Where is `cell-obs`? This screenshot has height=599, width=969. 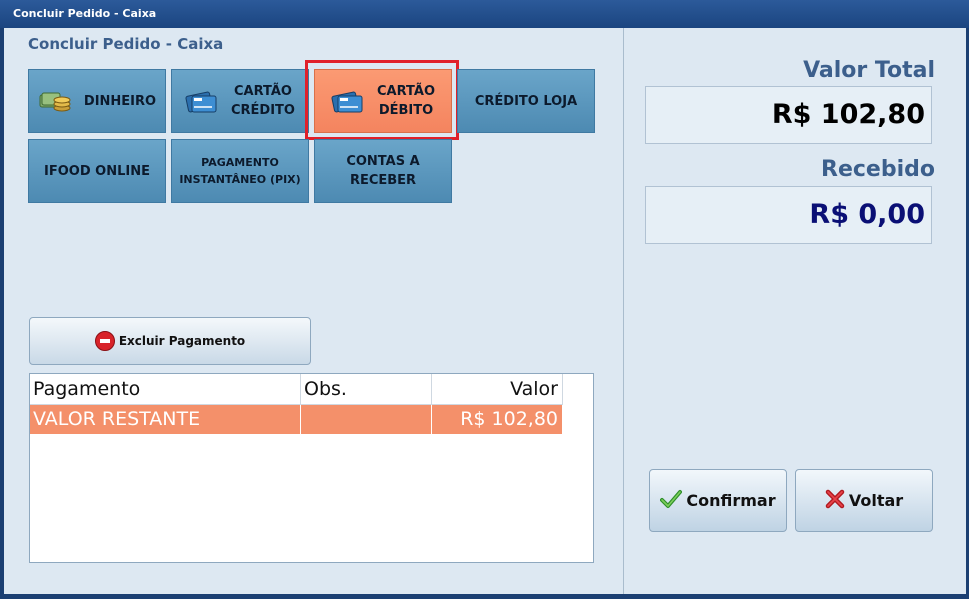 cell-obs is located at coordinates (366, 419).